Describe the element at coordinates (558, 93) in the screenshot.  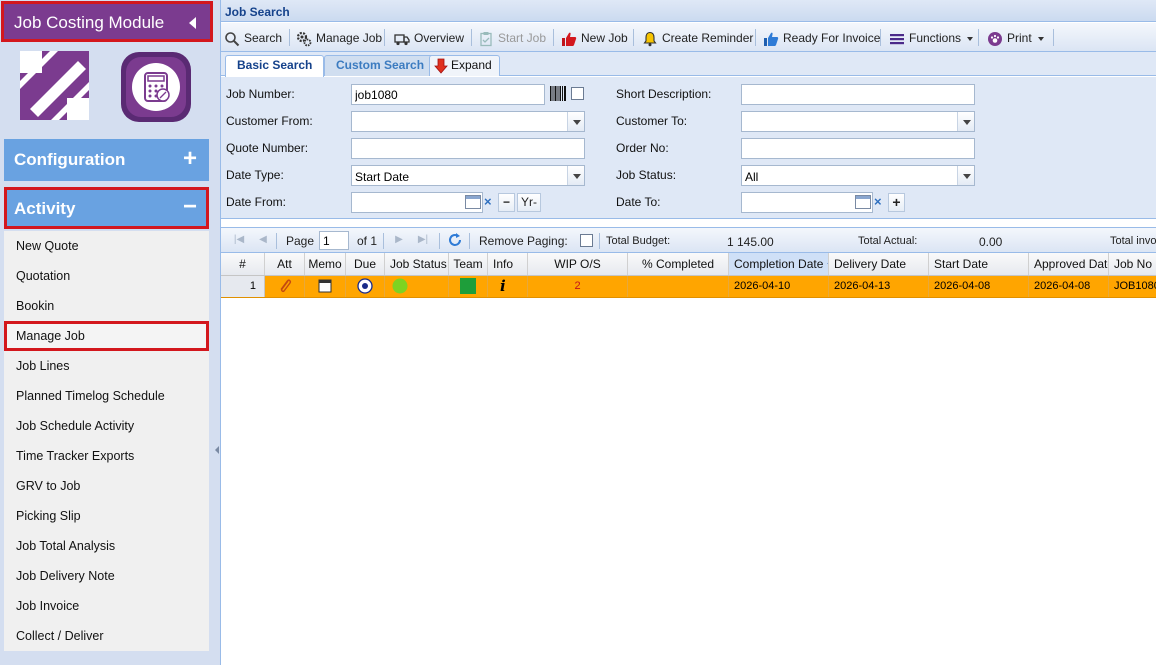
I see `barcode-icon` at that location.